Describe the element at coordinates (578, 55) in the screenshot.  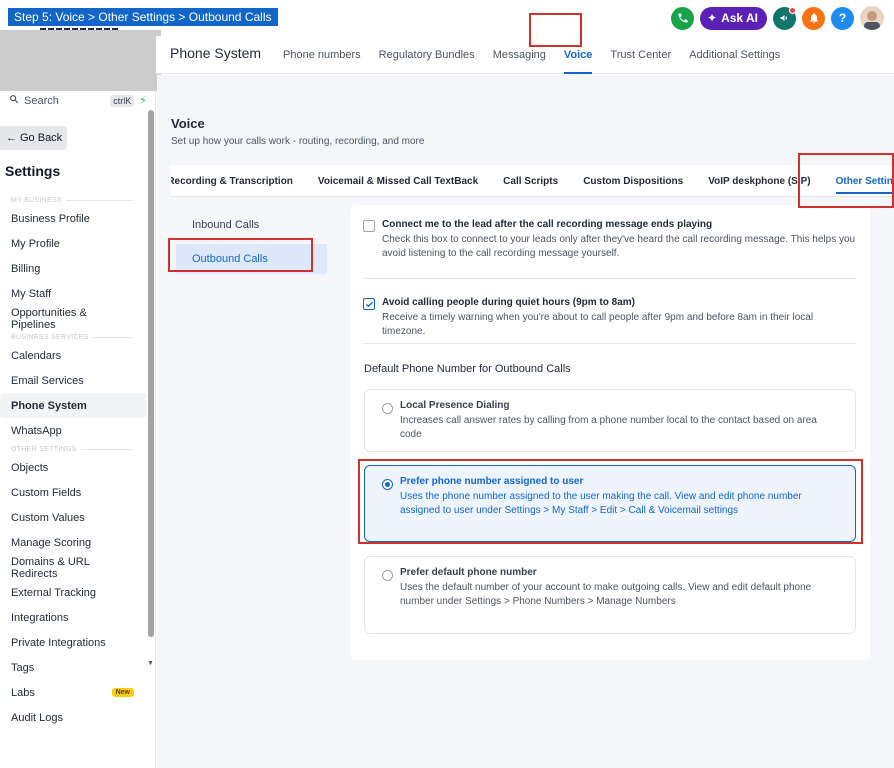
I see `tab-voice: Voice` at that location.